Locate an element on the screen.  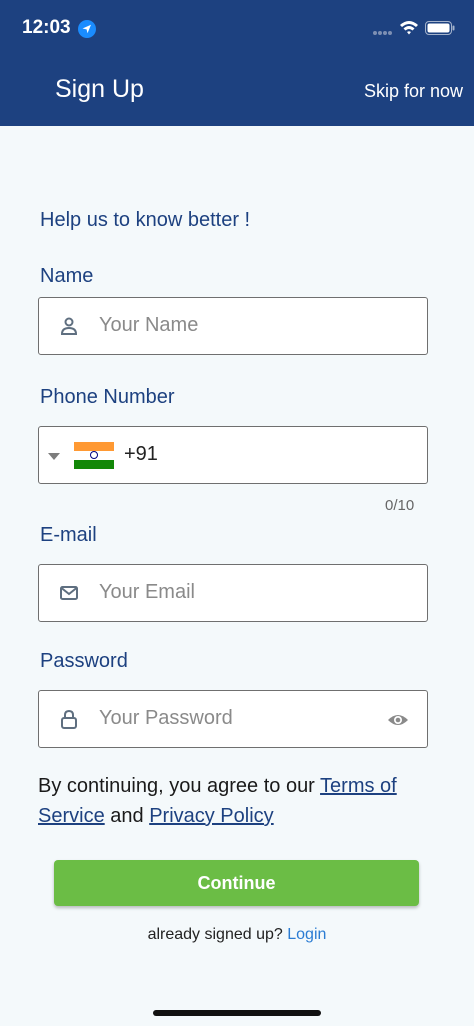
privacy-policy-link: Privacy Policy is located at coordinates (211, 816).